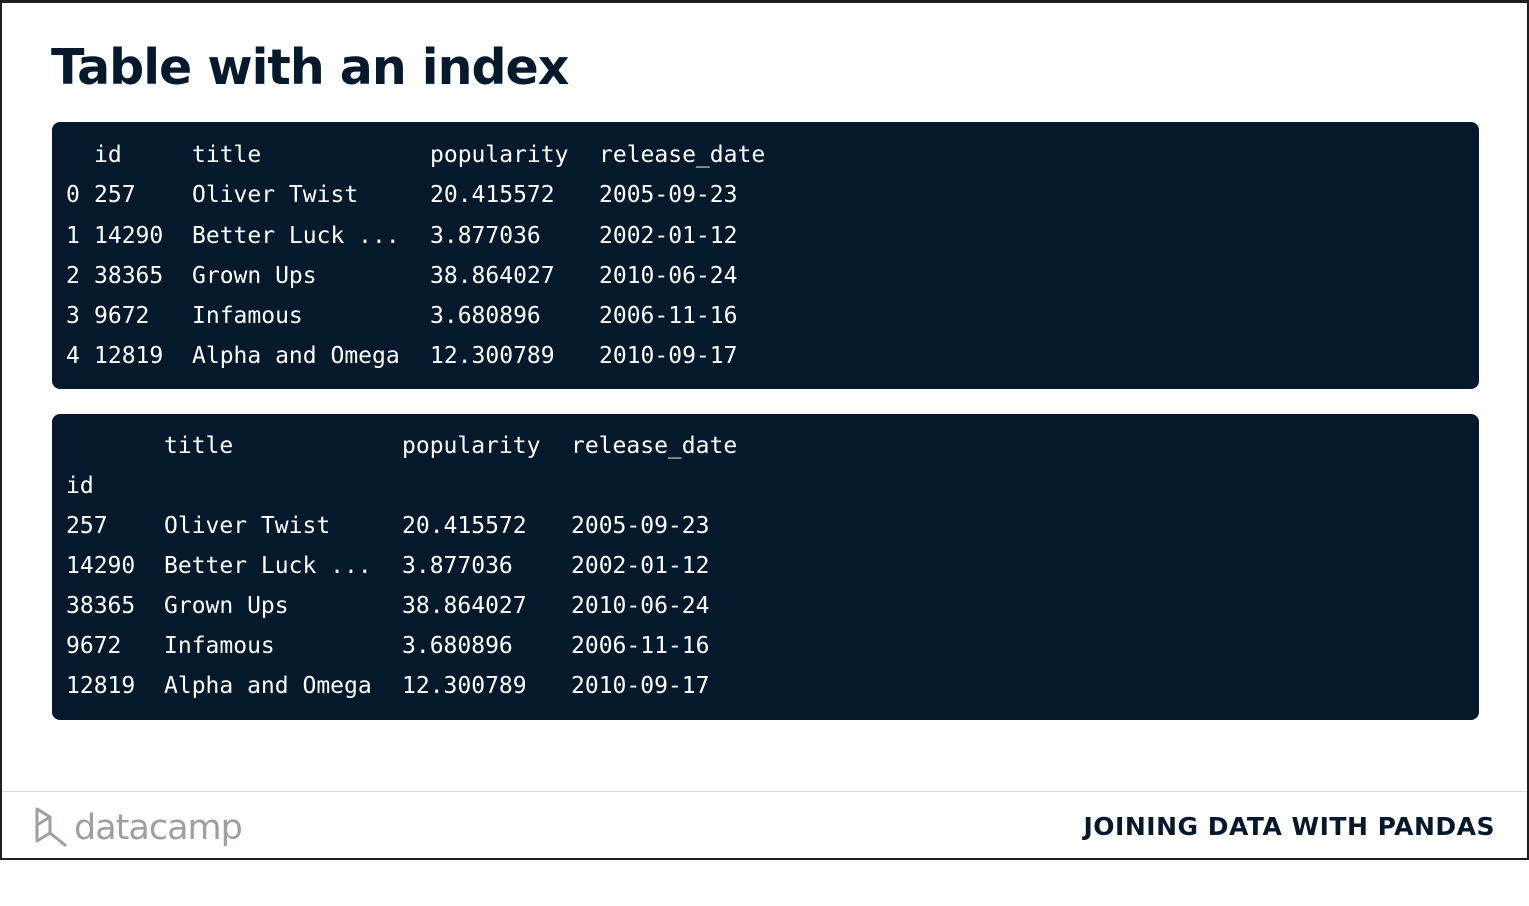 The image size is (1529, 906). Describe the element at coordinates (107, 486) in the screenshot. I see `index-name-row: id` at that location.